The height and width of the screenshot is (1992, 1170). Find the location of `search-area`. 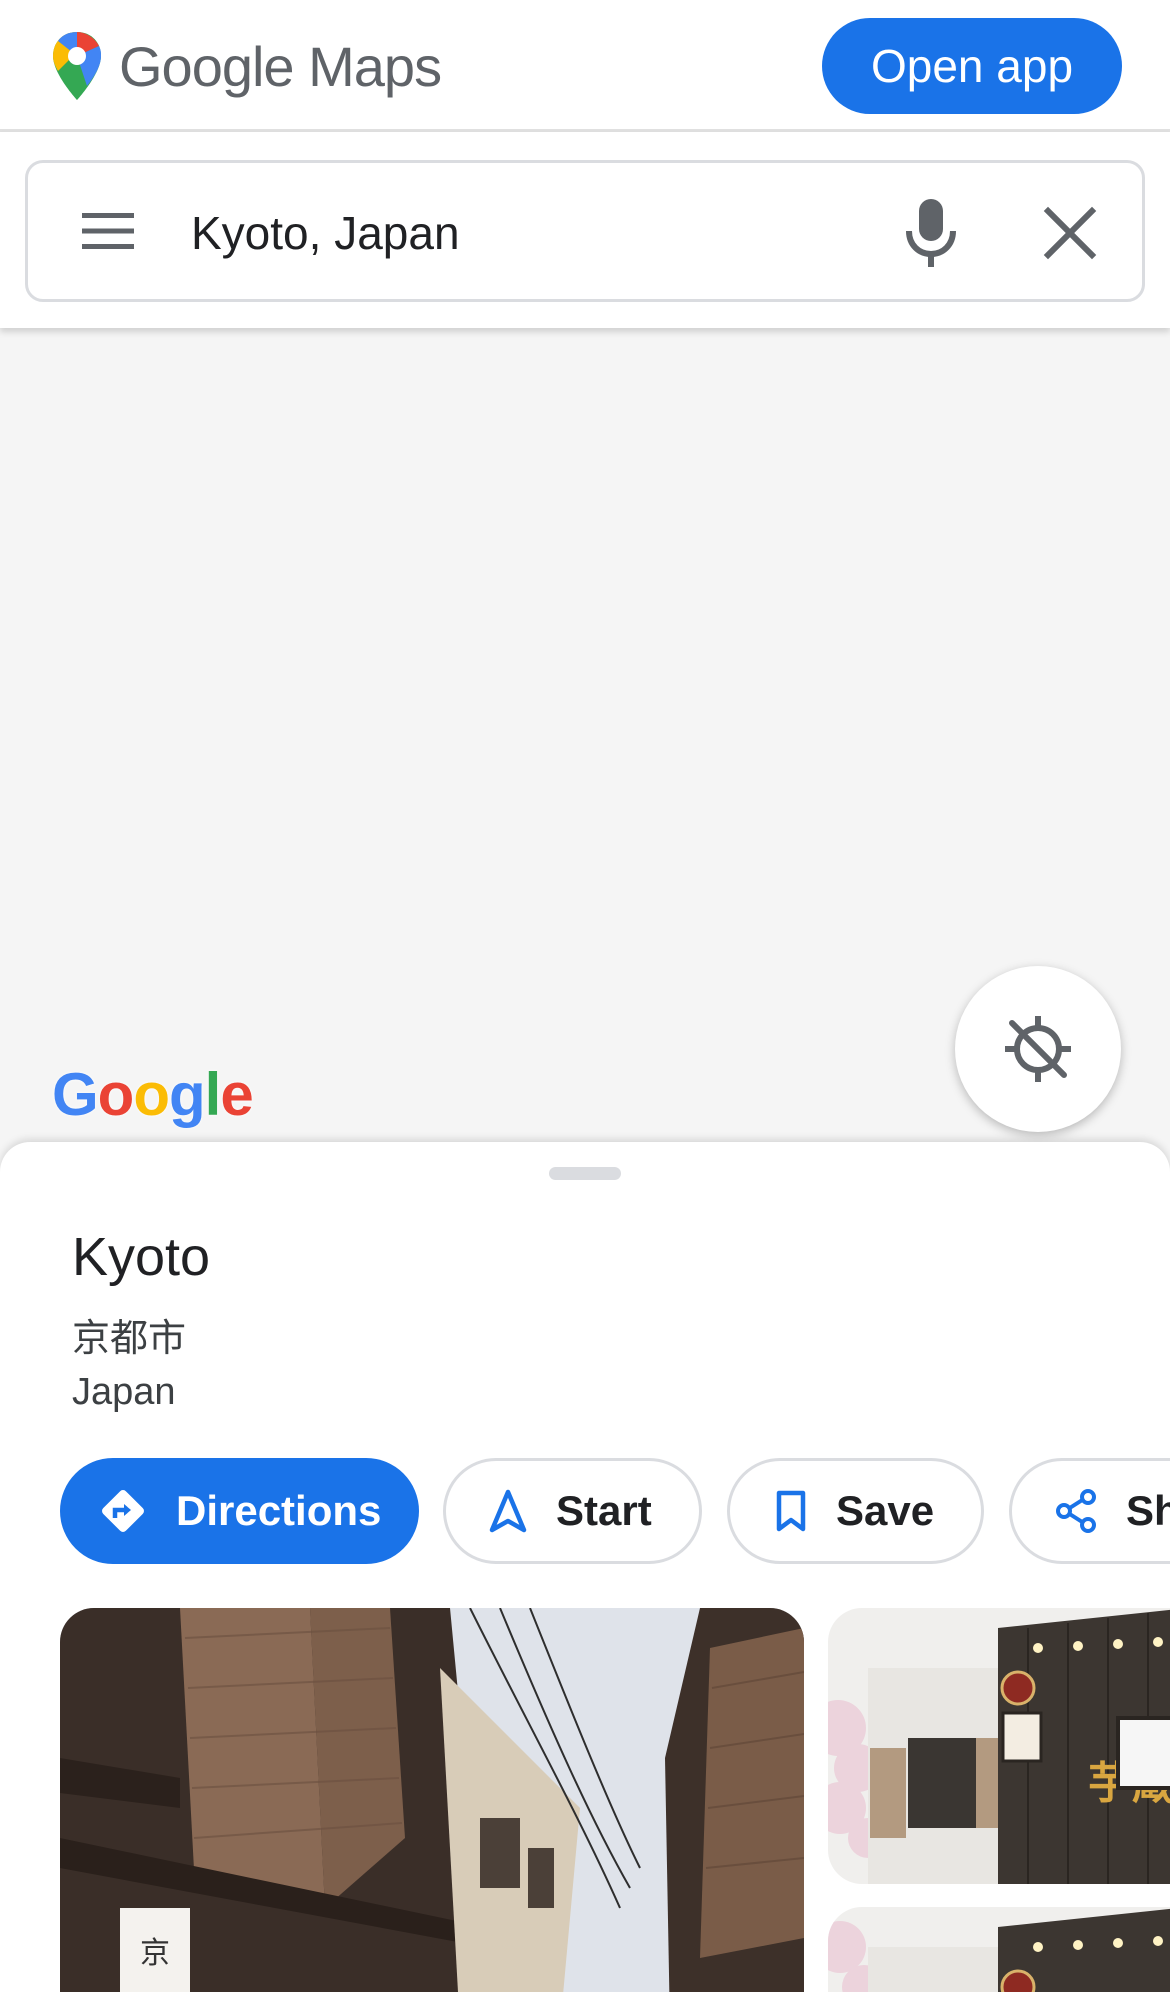

search-area is located at coordinates (585, 230).